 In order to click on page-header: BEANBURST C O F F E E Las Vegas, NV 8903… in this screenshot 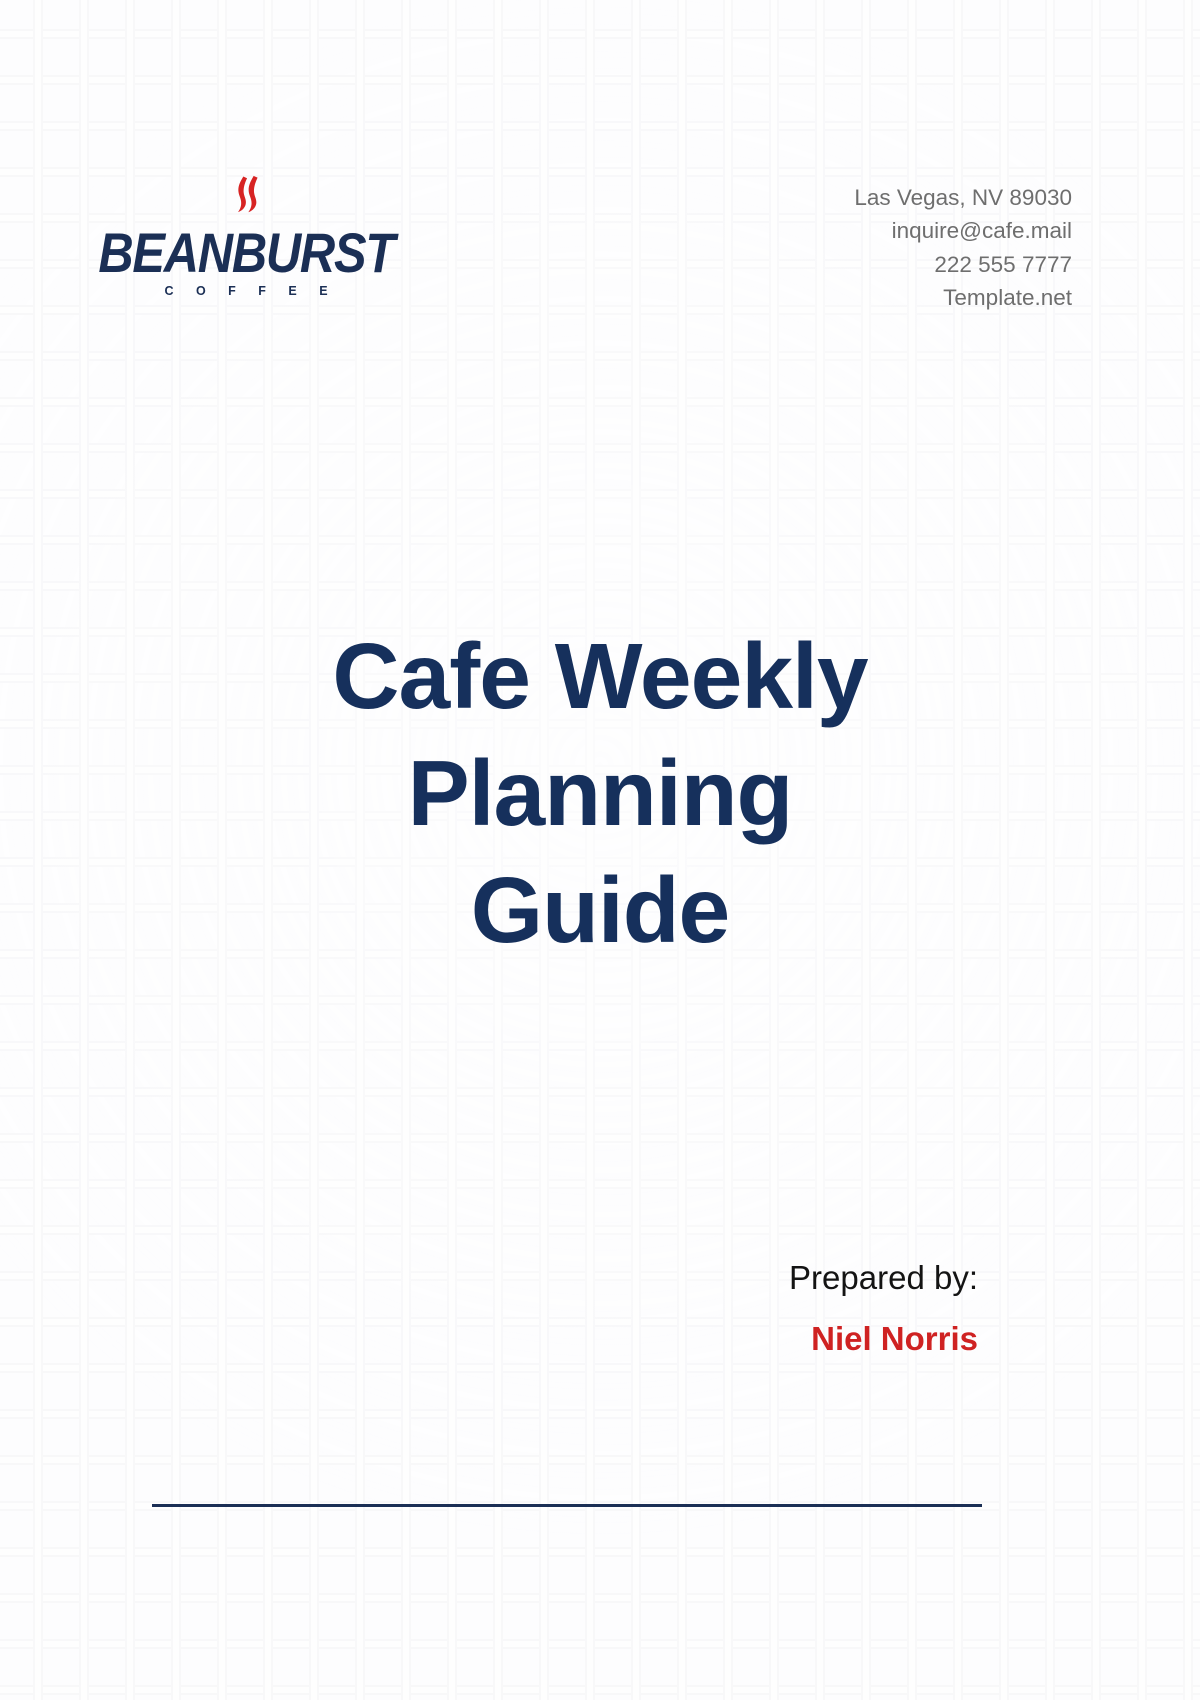, I will do `click(600, 244)`.